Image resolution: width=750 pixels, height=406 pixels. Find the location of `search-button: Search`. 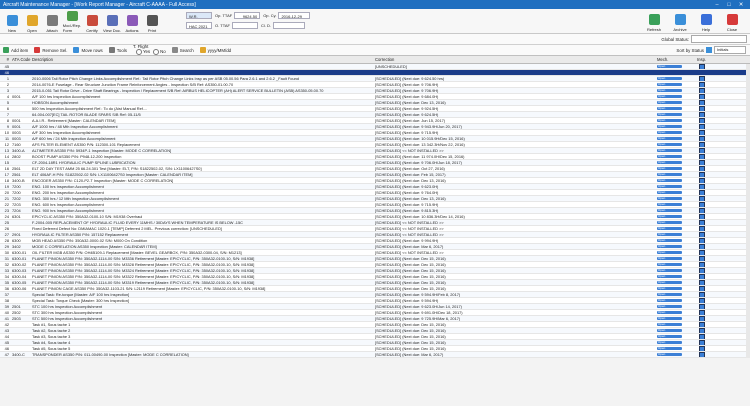

search-button: Search is located at coordinates (182, 50).